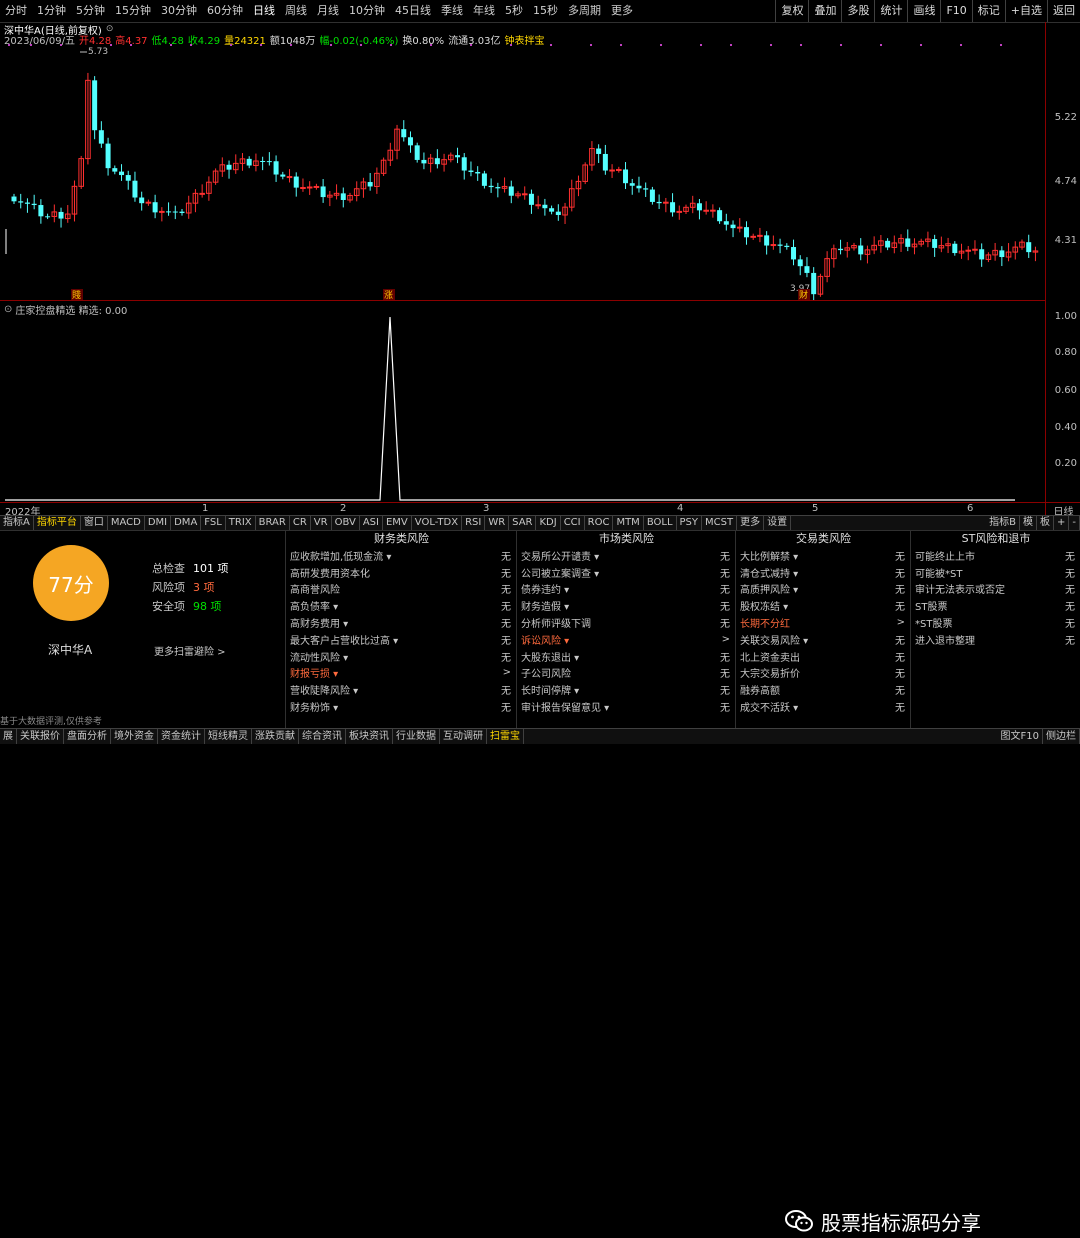 This screenshot has width=1080, height=1238. Describe the element at coordinates (823, 605) in the screenshot. I see `risk-item: 股权冻结 ▾ 无` at that location.